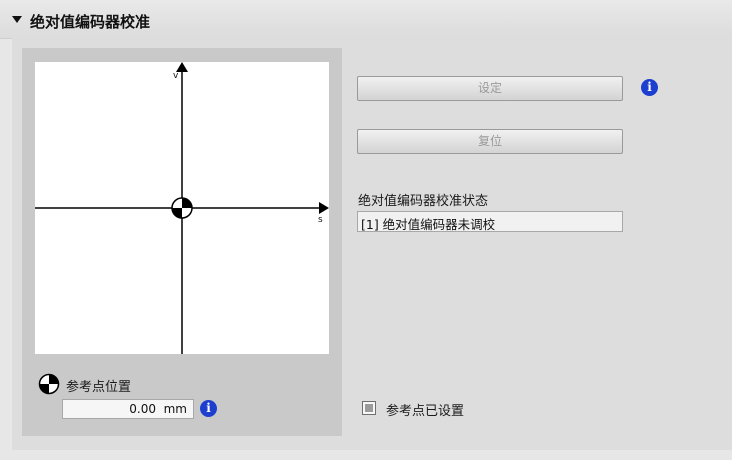 The height and width of the screenshot is (460, 732). I want to click on x-axis-arrow-icon, so click(324, 208).